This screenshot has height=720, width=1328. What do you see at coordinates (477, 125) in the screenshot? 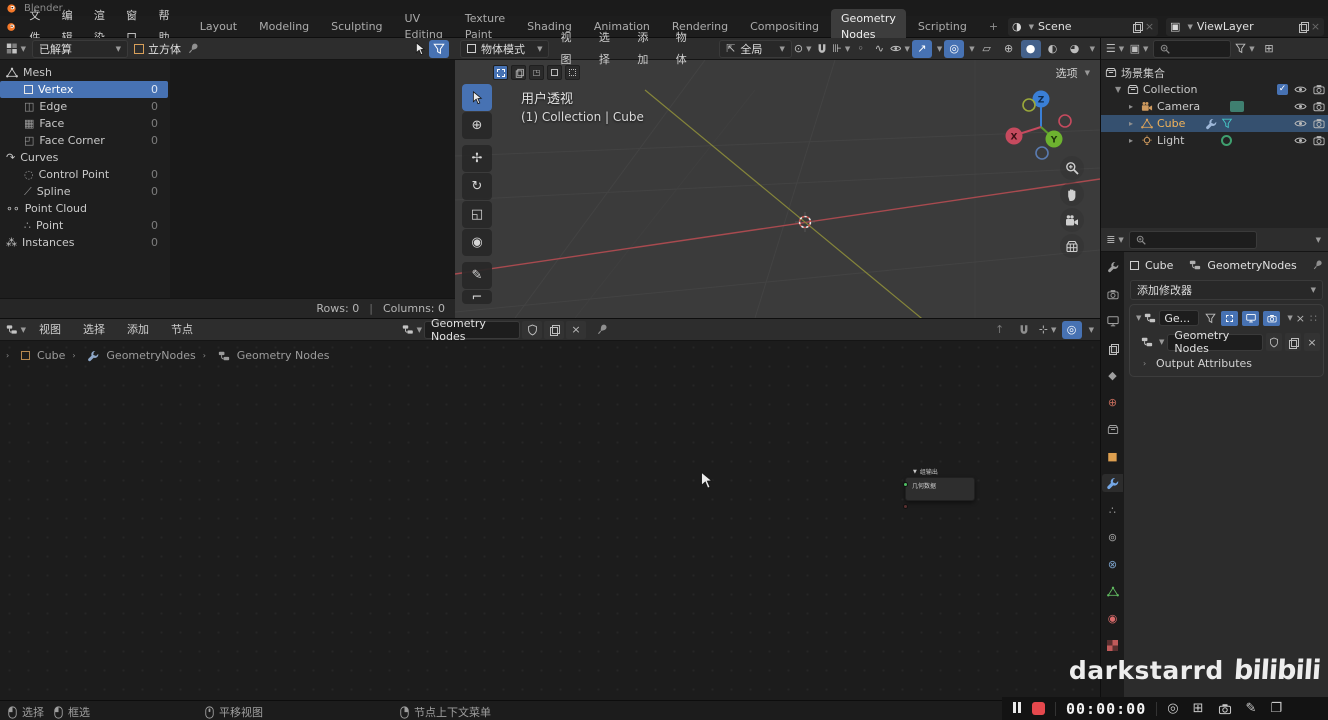
I see `tool-cursor: ⊕` at bounding box center [477, 125].